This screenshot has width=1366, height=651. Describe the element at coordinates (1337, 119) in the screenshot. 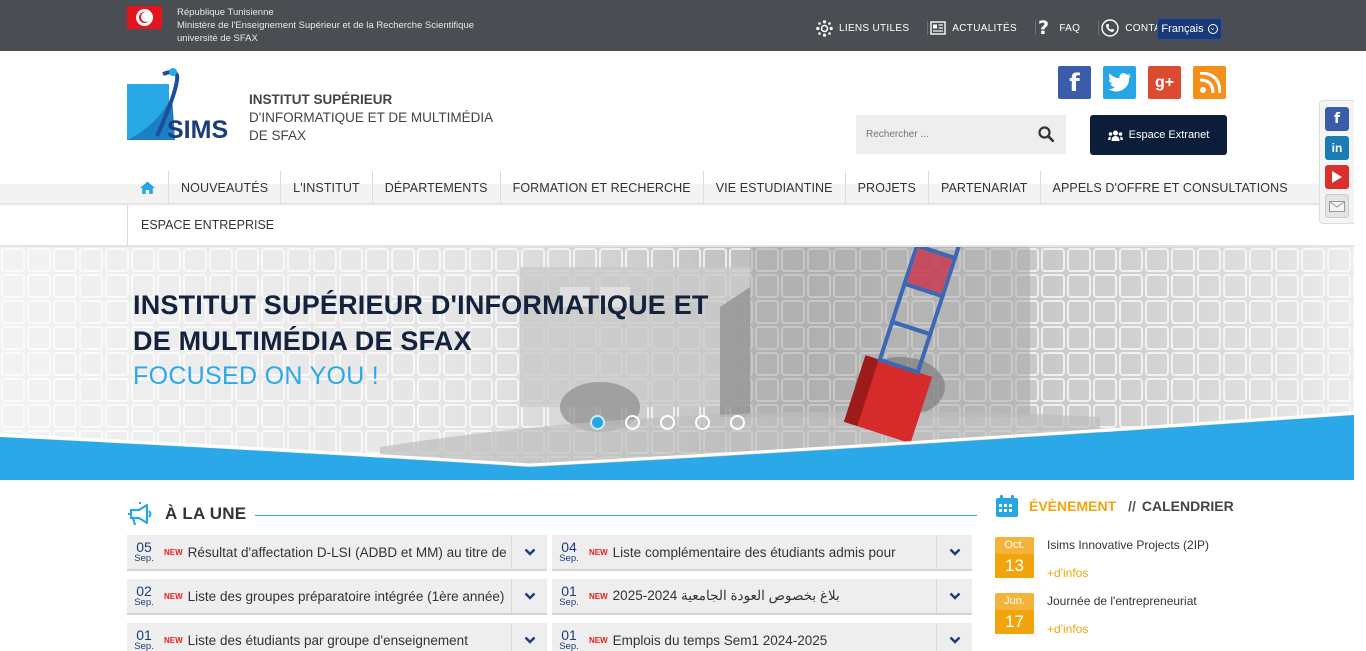

I see `facebook-share-icon: f` at that location.